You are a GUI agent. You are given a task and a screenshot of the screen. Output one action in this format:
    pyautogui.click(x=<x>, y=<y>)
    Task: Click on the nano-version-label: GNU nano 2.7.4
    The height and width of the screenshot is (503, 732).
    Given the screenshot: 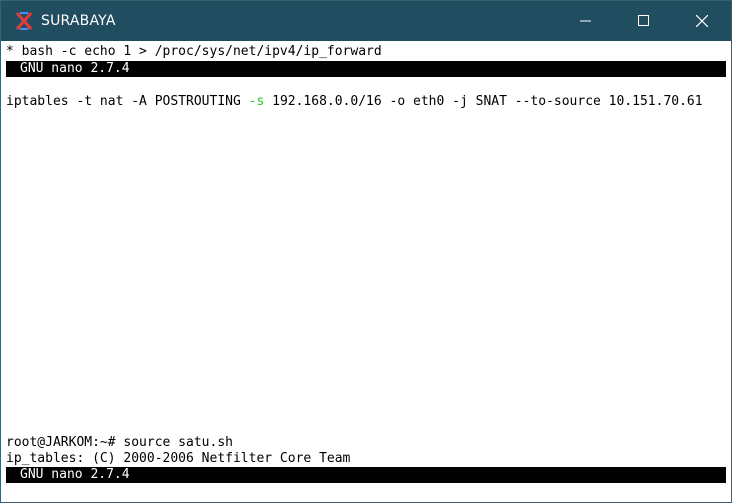 What is the action you would take?
    pyautogui.click(x=75, y=68)
    